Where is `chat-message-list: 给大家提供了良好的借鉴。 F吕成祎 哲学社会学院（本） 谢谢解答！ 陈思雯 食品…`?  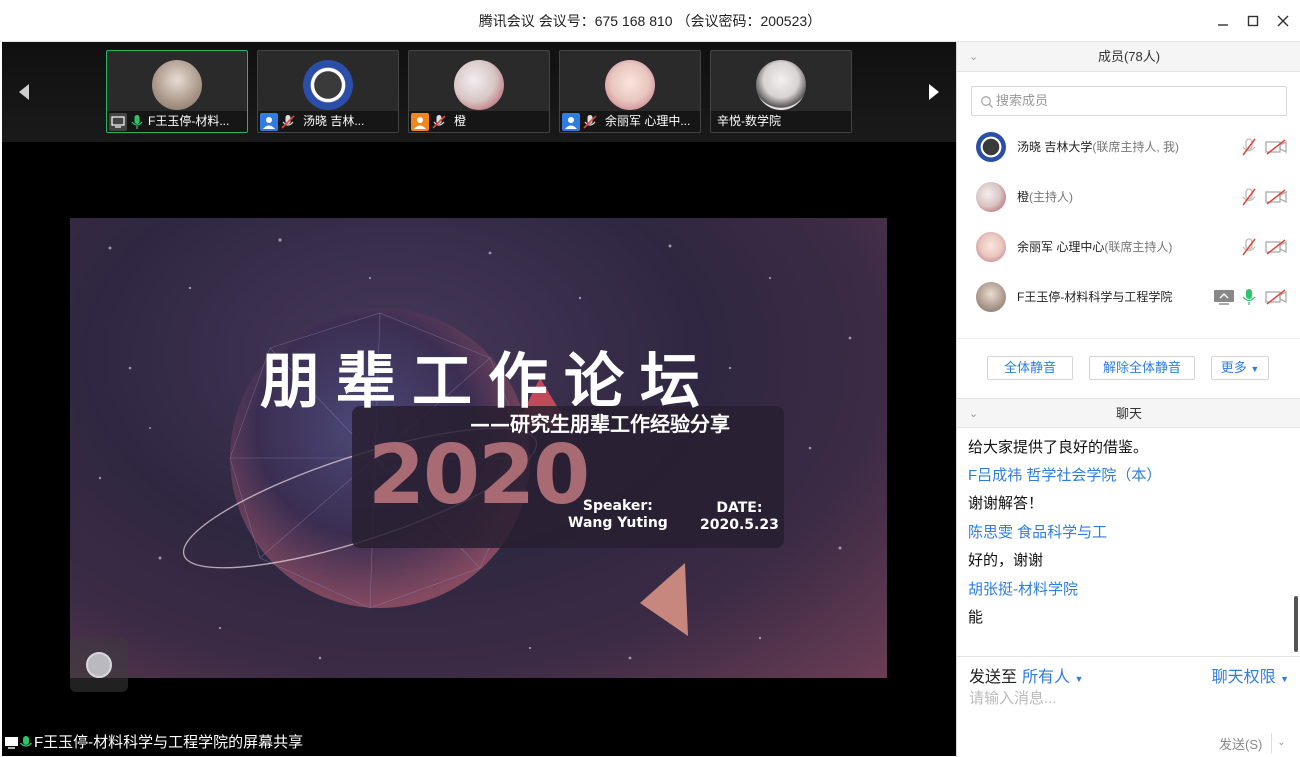 chat-message-list: 给大家提供了良好的借鉴。 F吕成祎 哲学社会学院（本） 谢谢解答！ 陈思雯 食品… is located at coordinates (1128, 542).